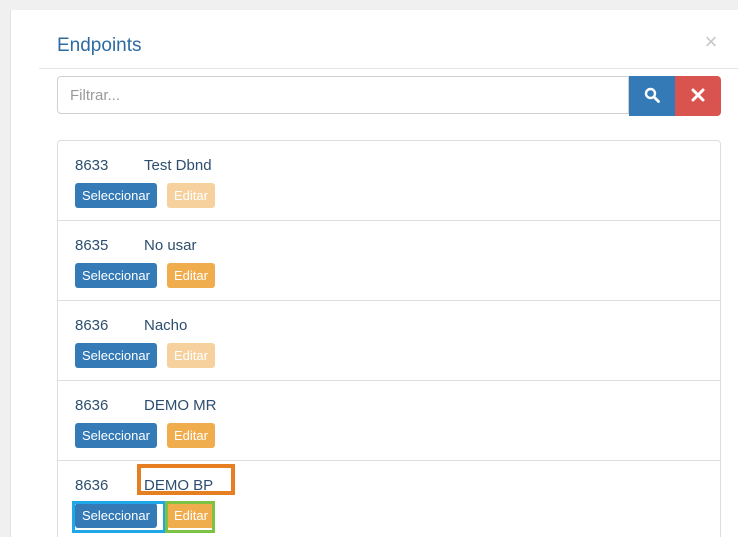 This screenshot has height=537, width=738. Describe the element at coordinates (178, 165) in the screenshot. I see `endpoint-name: Test Dbnd` at that location.